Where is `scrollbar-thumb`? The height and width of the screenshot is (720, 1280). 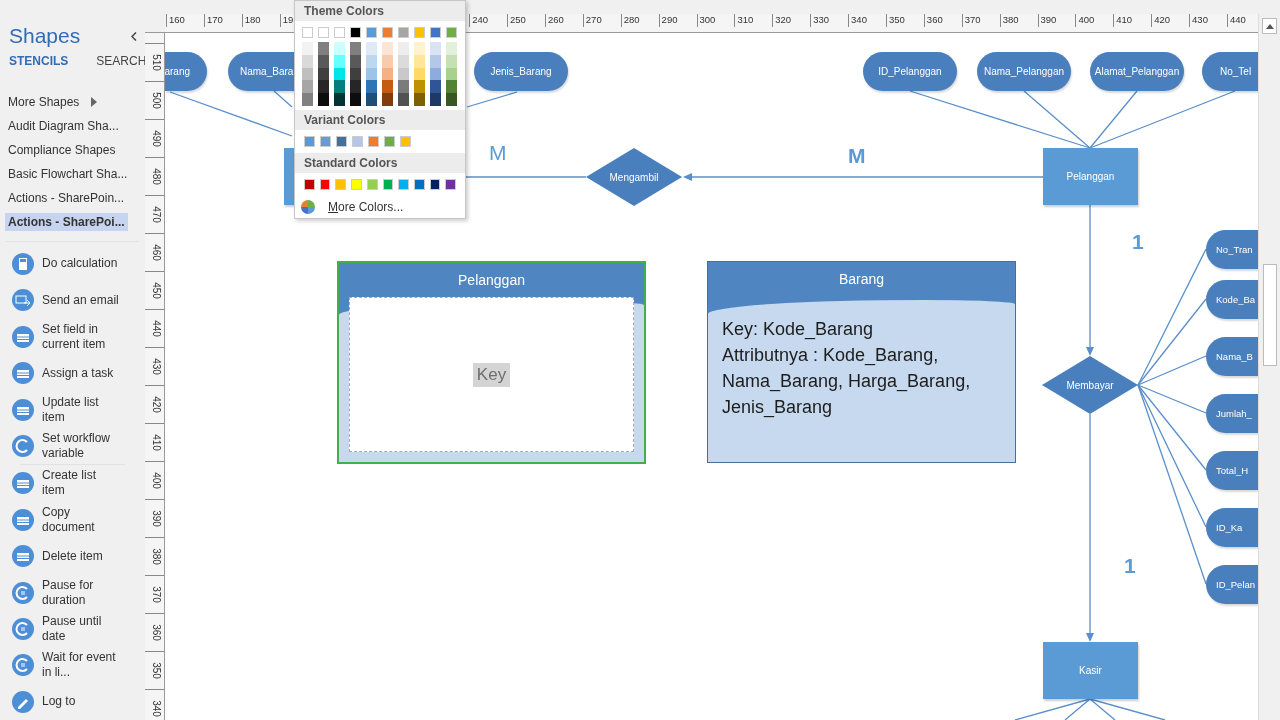 scrollbar-thumb is located at coordinates (1270, 315).